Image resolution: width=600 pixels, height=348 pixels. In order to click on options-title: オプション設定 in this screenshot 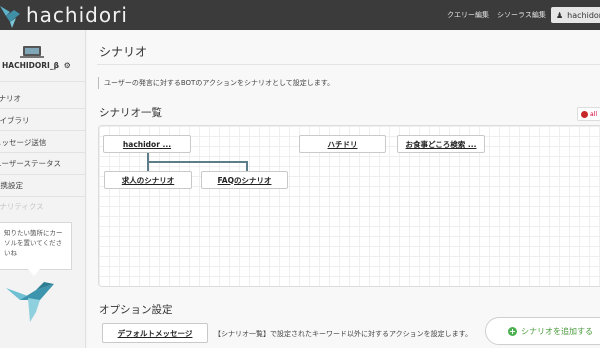, I will do `click(136, 310)`.